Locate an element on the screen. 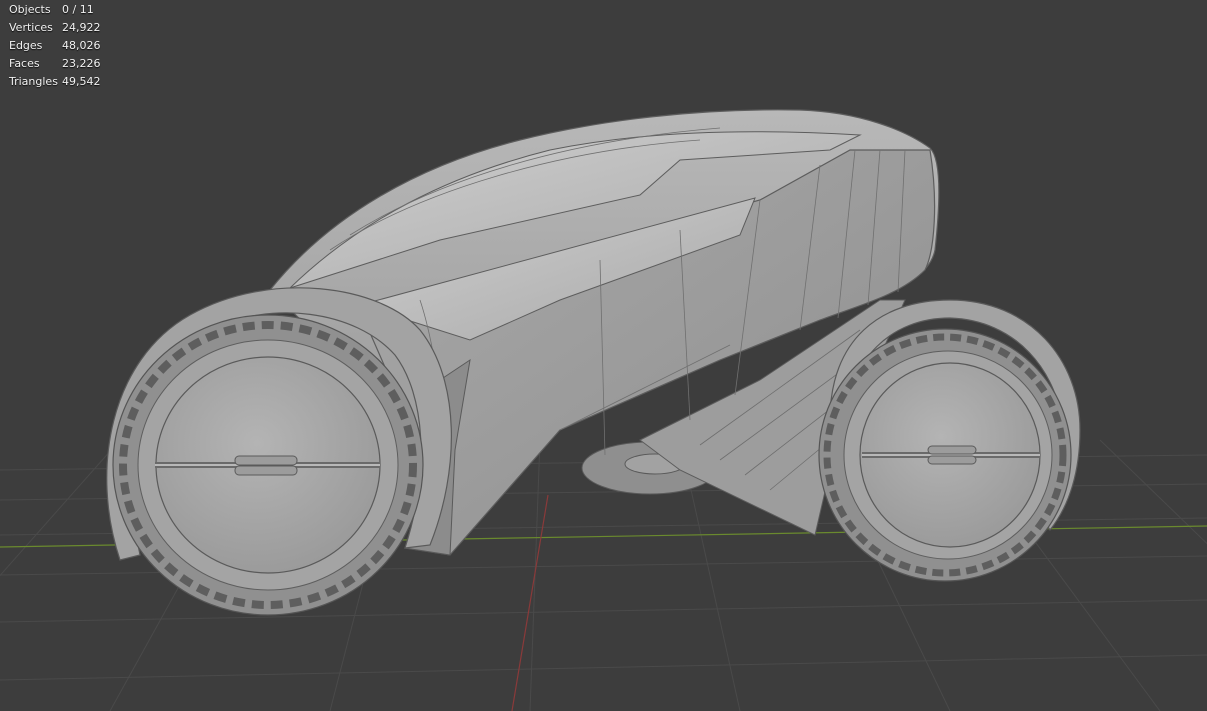 This screenshot has width=1207, height=711. stat-label: Edges is located at coordinates (26, 45).